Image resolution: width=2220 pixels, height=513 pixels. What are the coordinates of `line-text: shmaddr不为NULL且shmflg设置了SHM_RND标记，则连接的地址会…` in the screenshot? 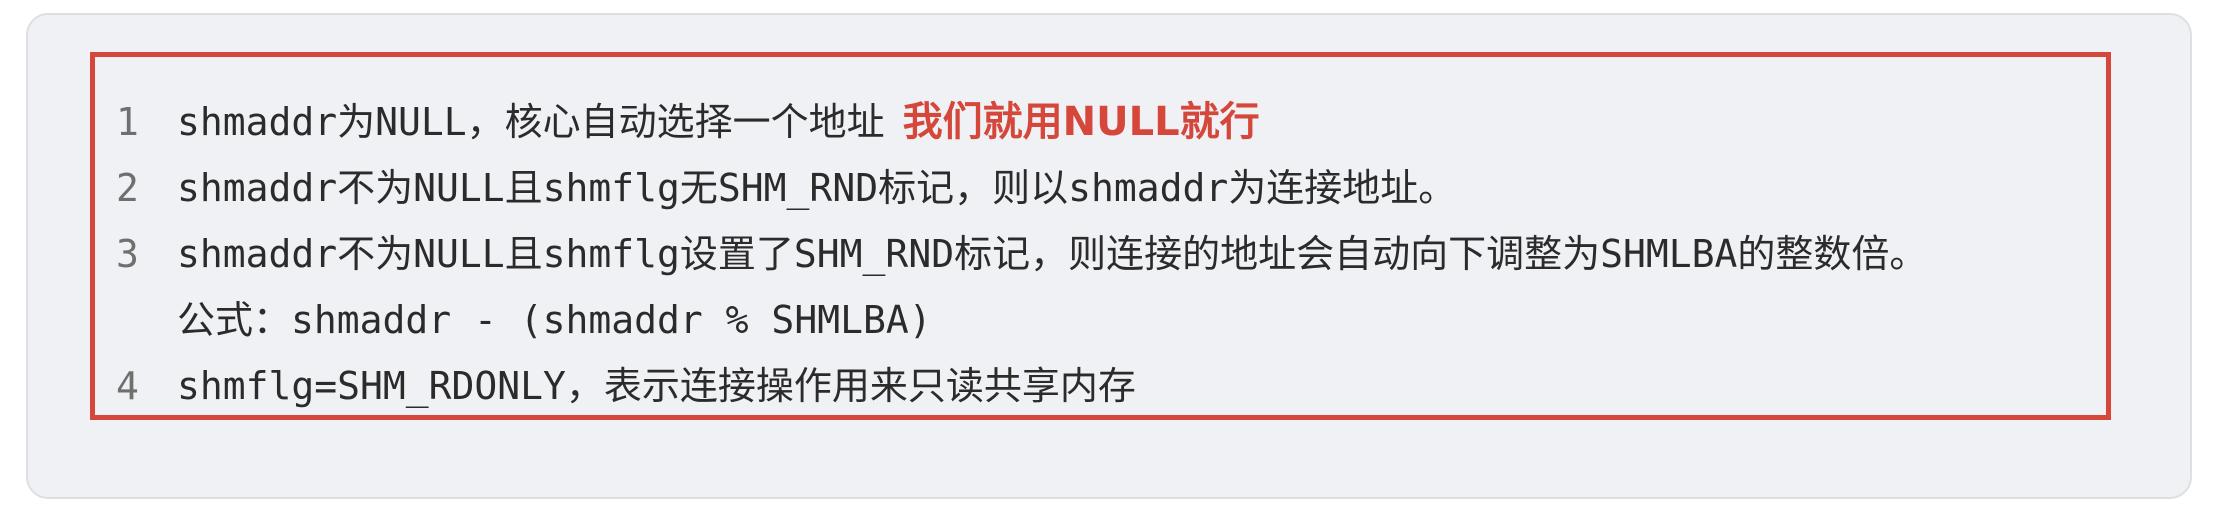 It's located at (1052, 254).